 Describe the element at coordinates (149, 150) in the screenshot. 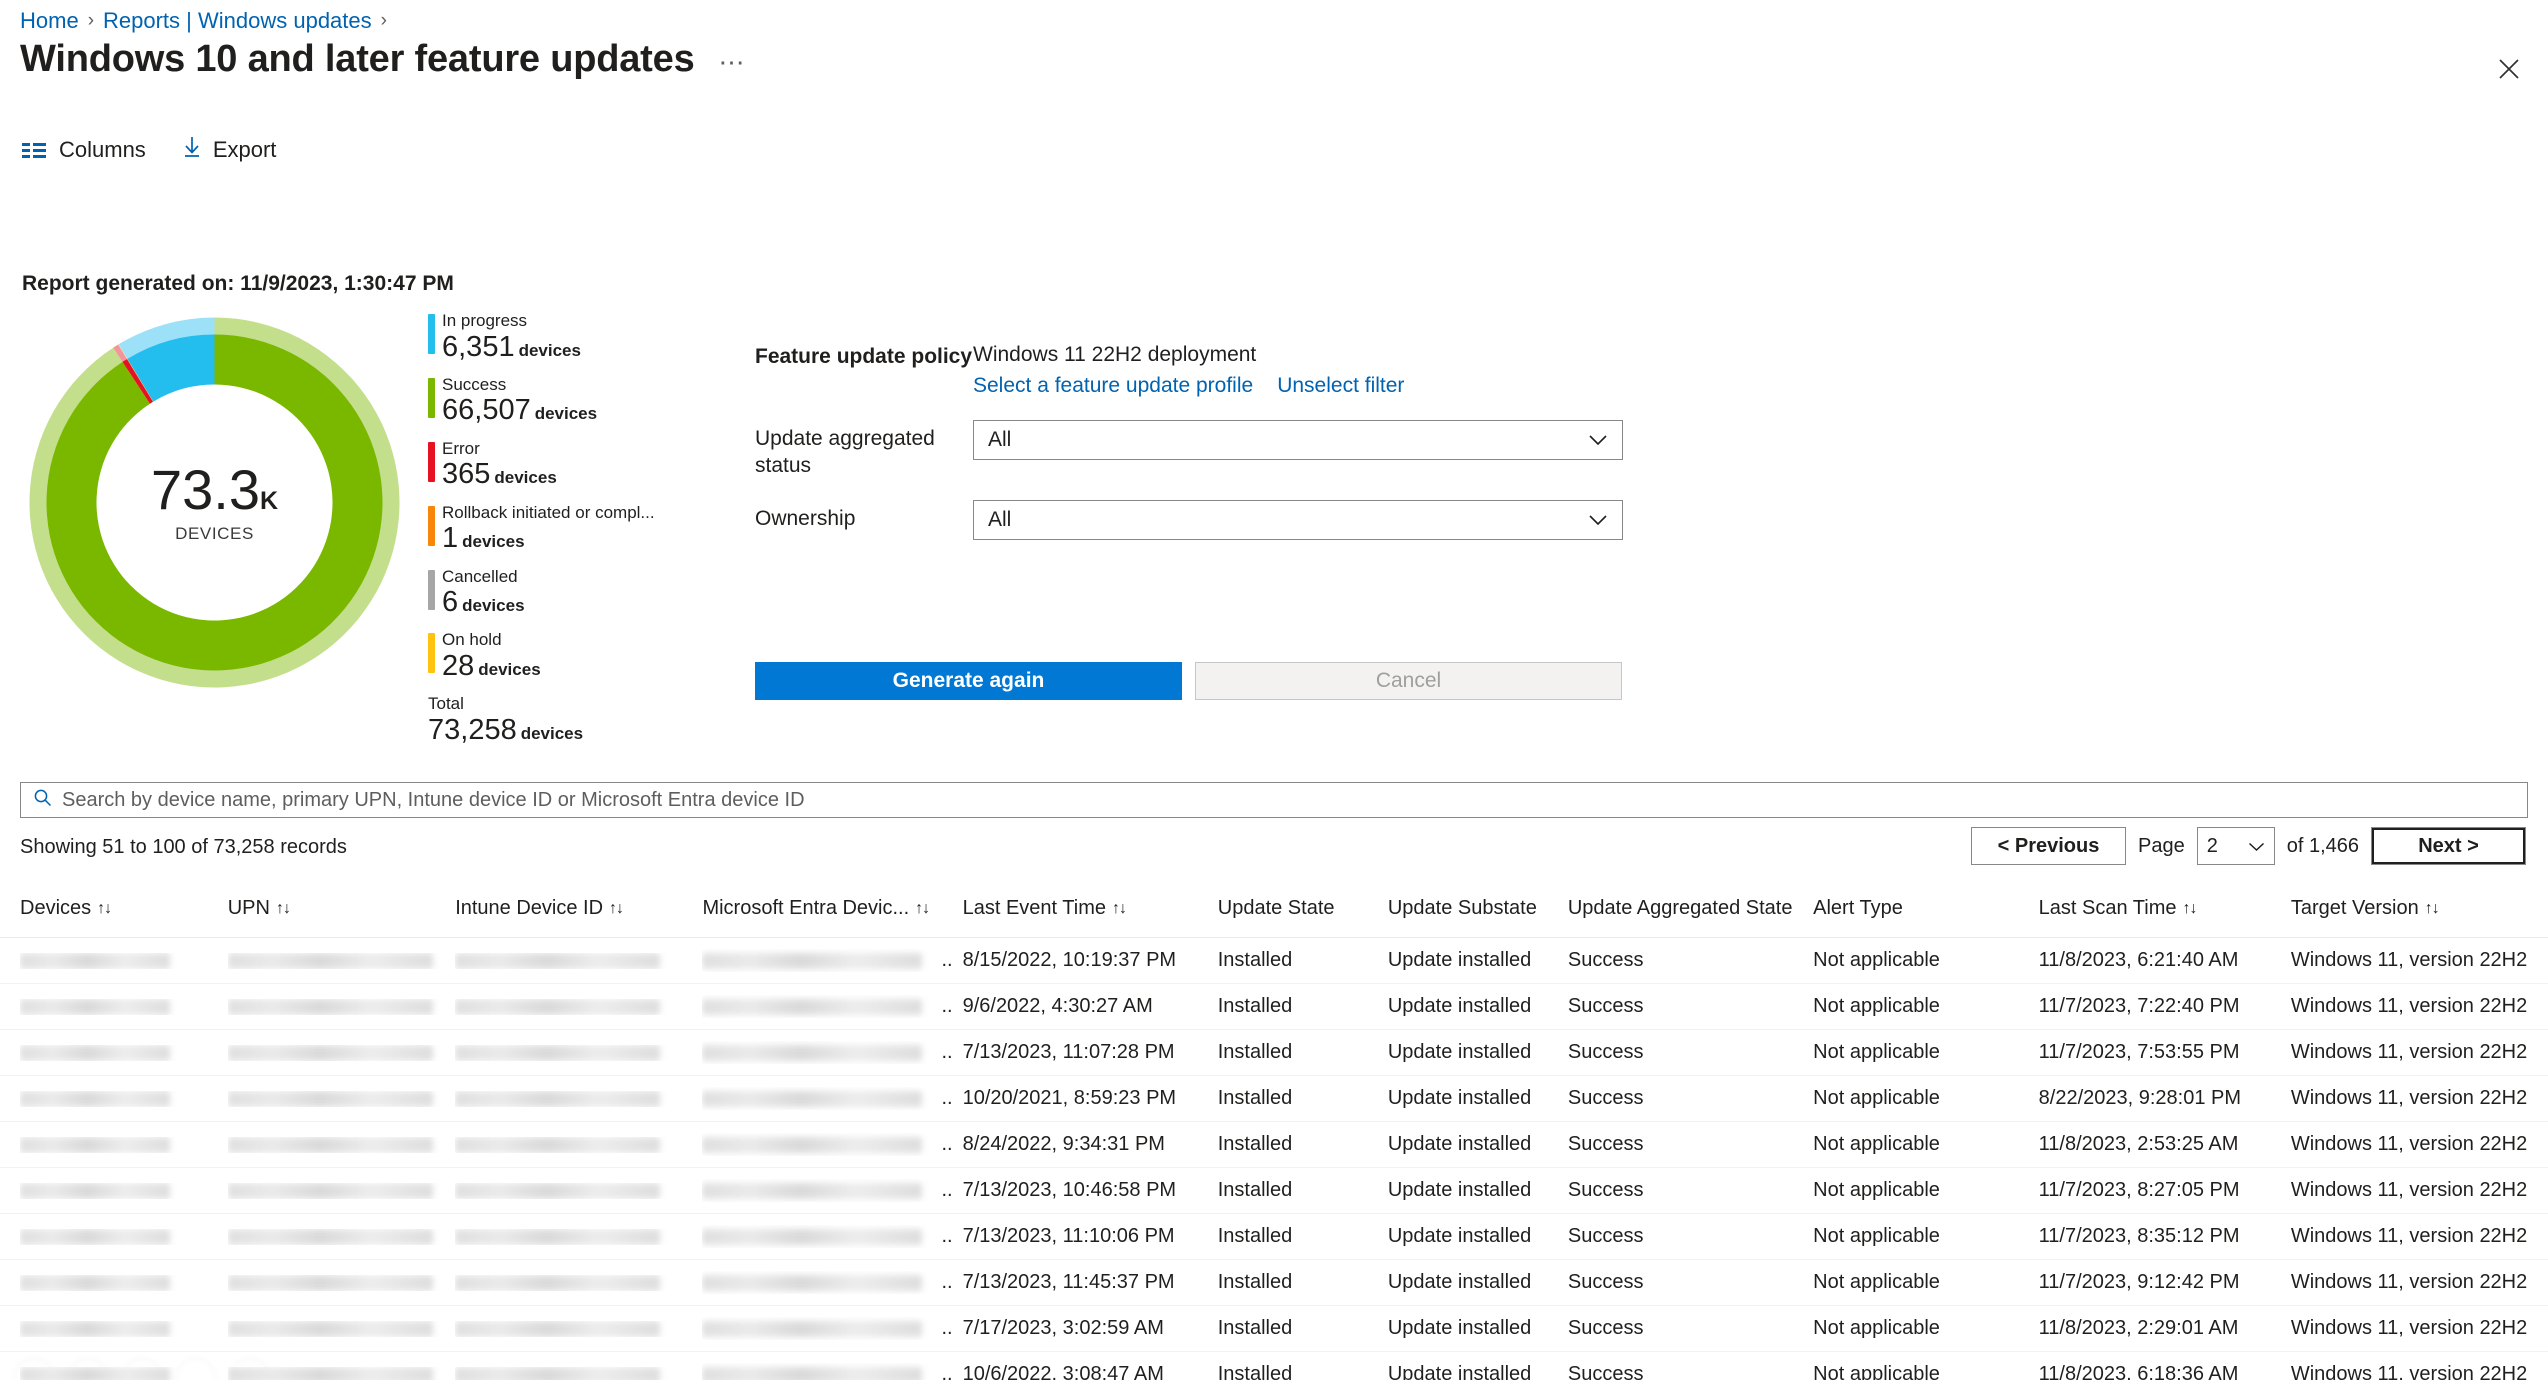

I see `command-bar: Columns Export` at that location.